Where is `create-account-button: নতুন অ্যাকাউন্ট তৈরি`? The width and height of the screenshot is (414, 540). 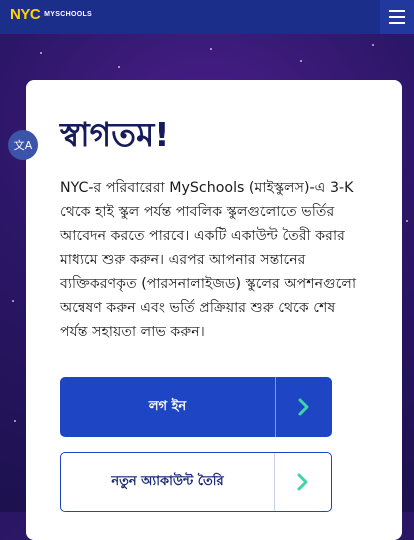
create-account-button: নতুন অ্যাকাউন্ট তৈরি is located at coordinates (196, 482).